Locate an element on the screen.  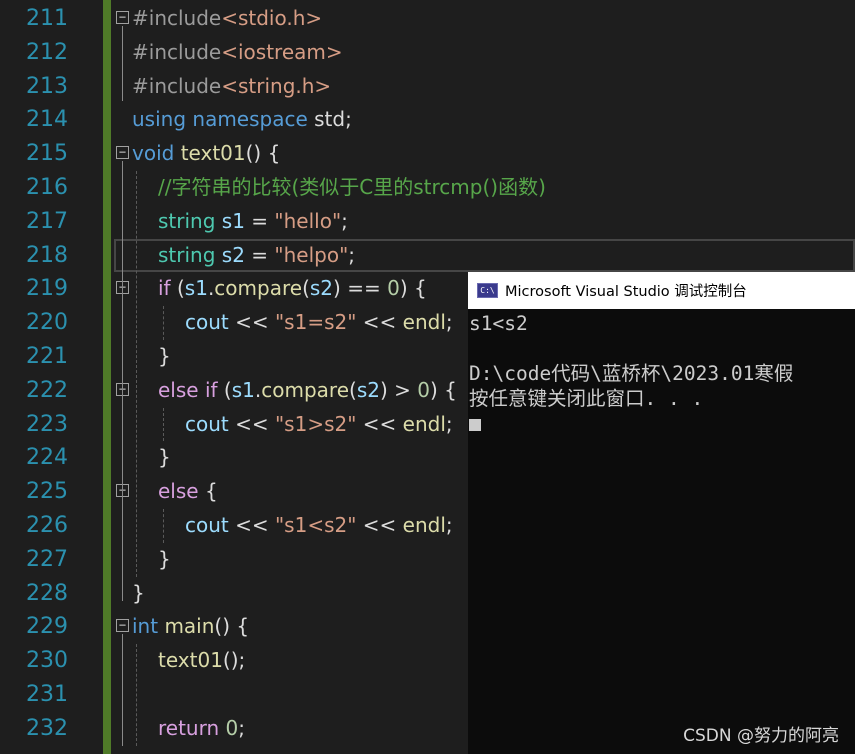
code-line: − #include<stdio.h> is located at coordinates (484, 19).